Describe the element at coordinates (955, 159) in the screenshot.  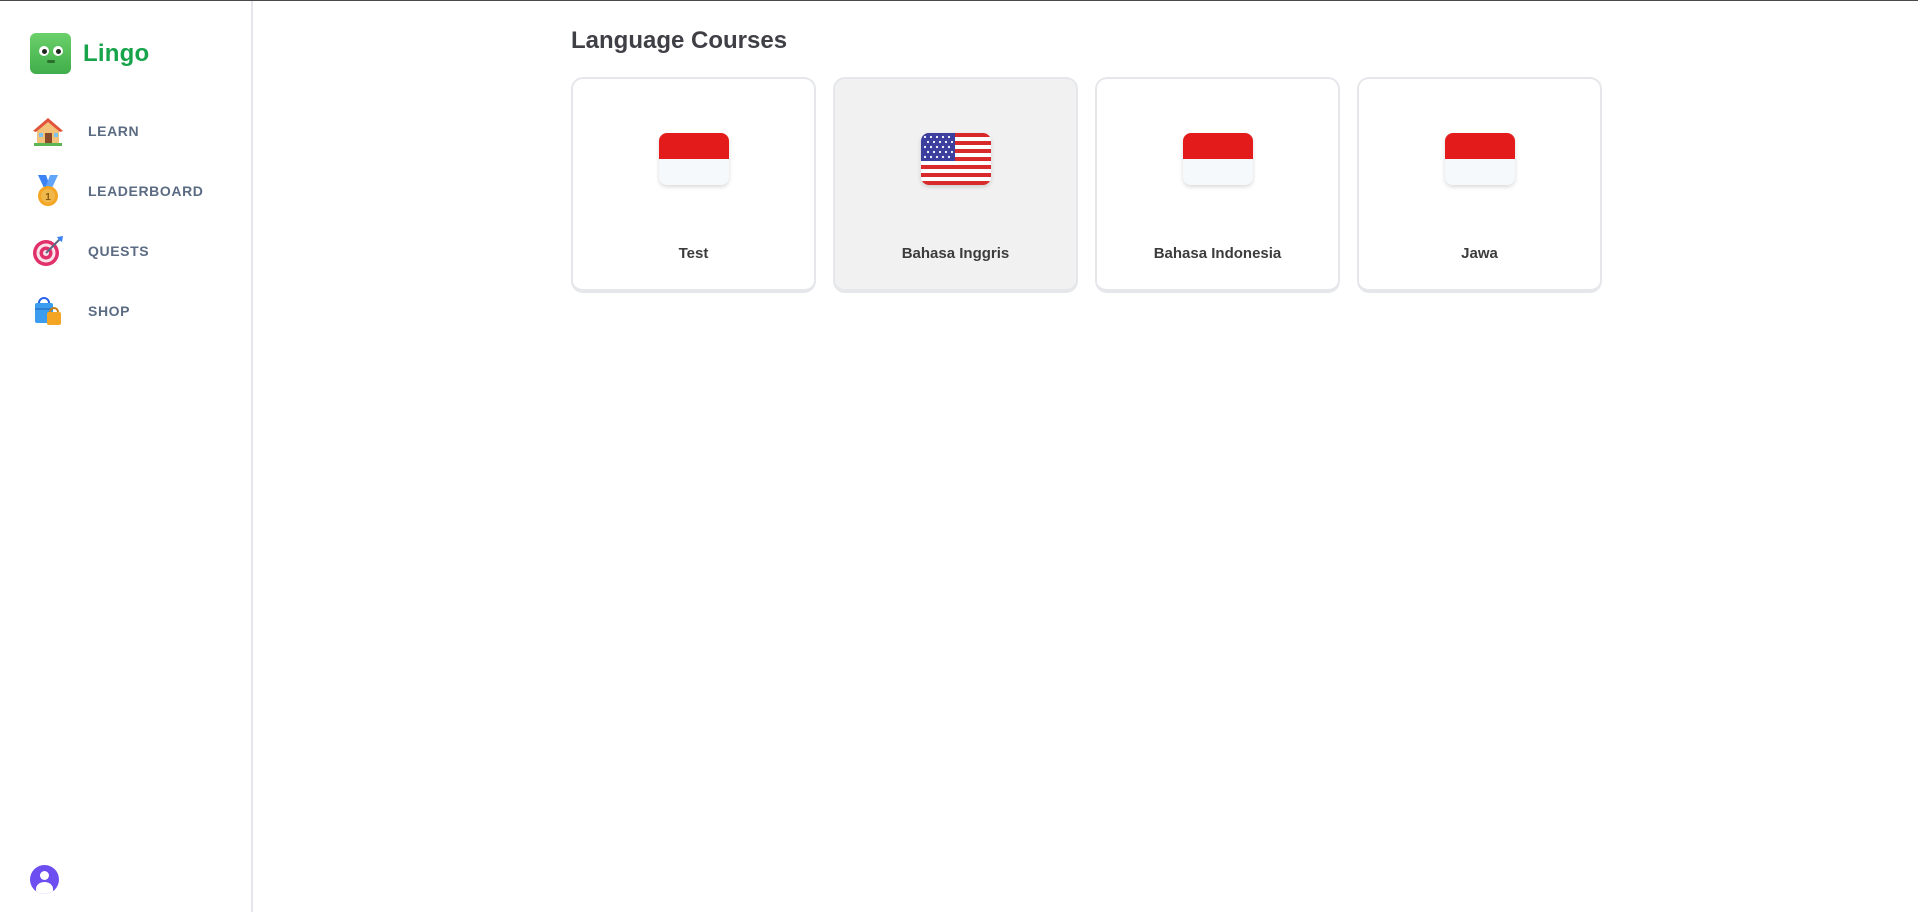
I see `us-flag-icon` at that location.